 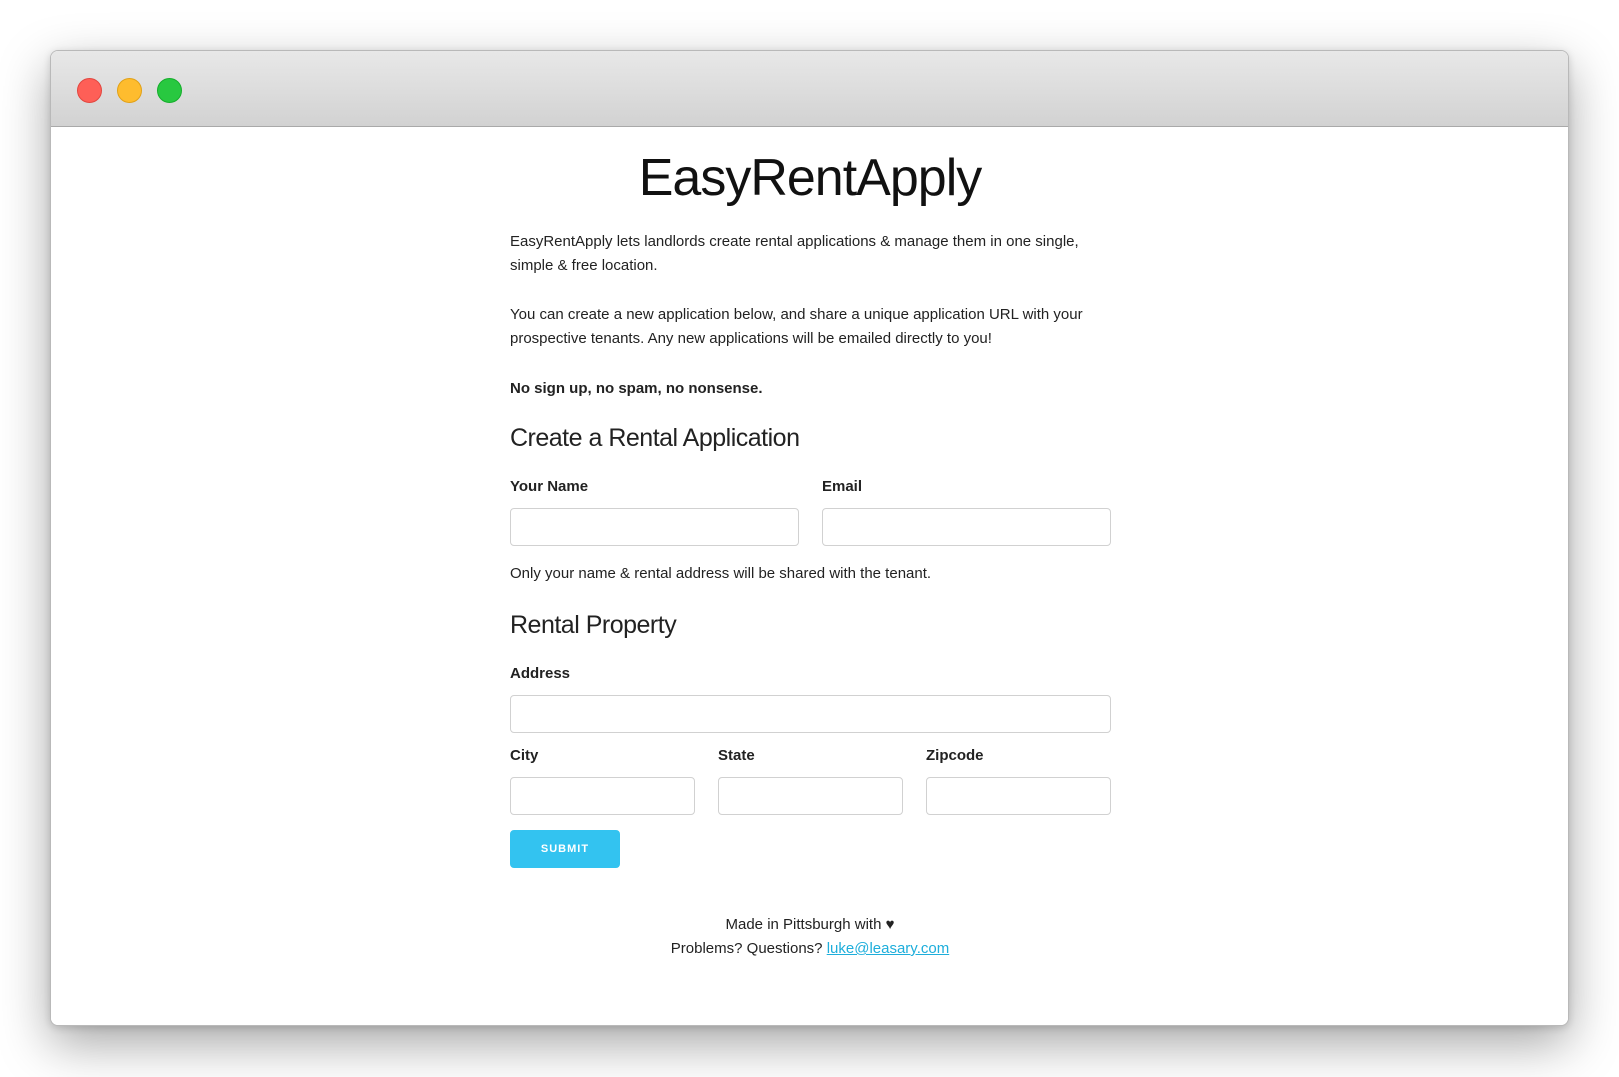 What do you see at coordinates (810, 178) in the screenshot?
I see `page-title: EasyRentApply` at bounding box center [810, 178].